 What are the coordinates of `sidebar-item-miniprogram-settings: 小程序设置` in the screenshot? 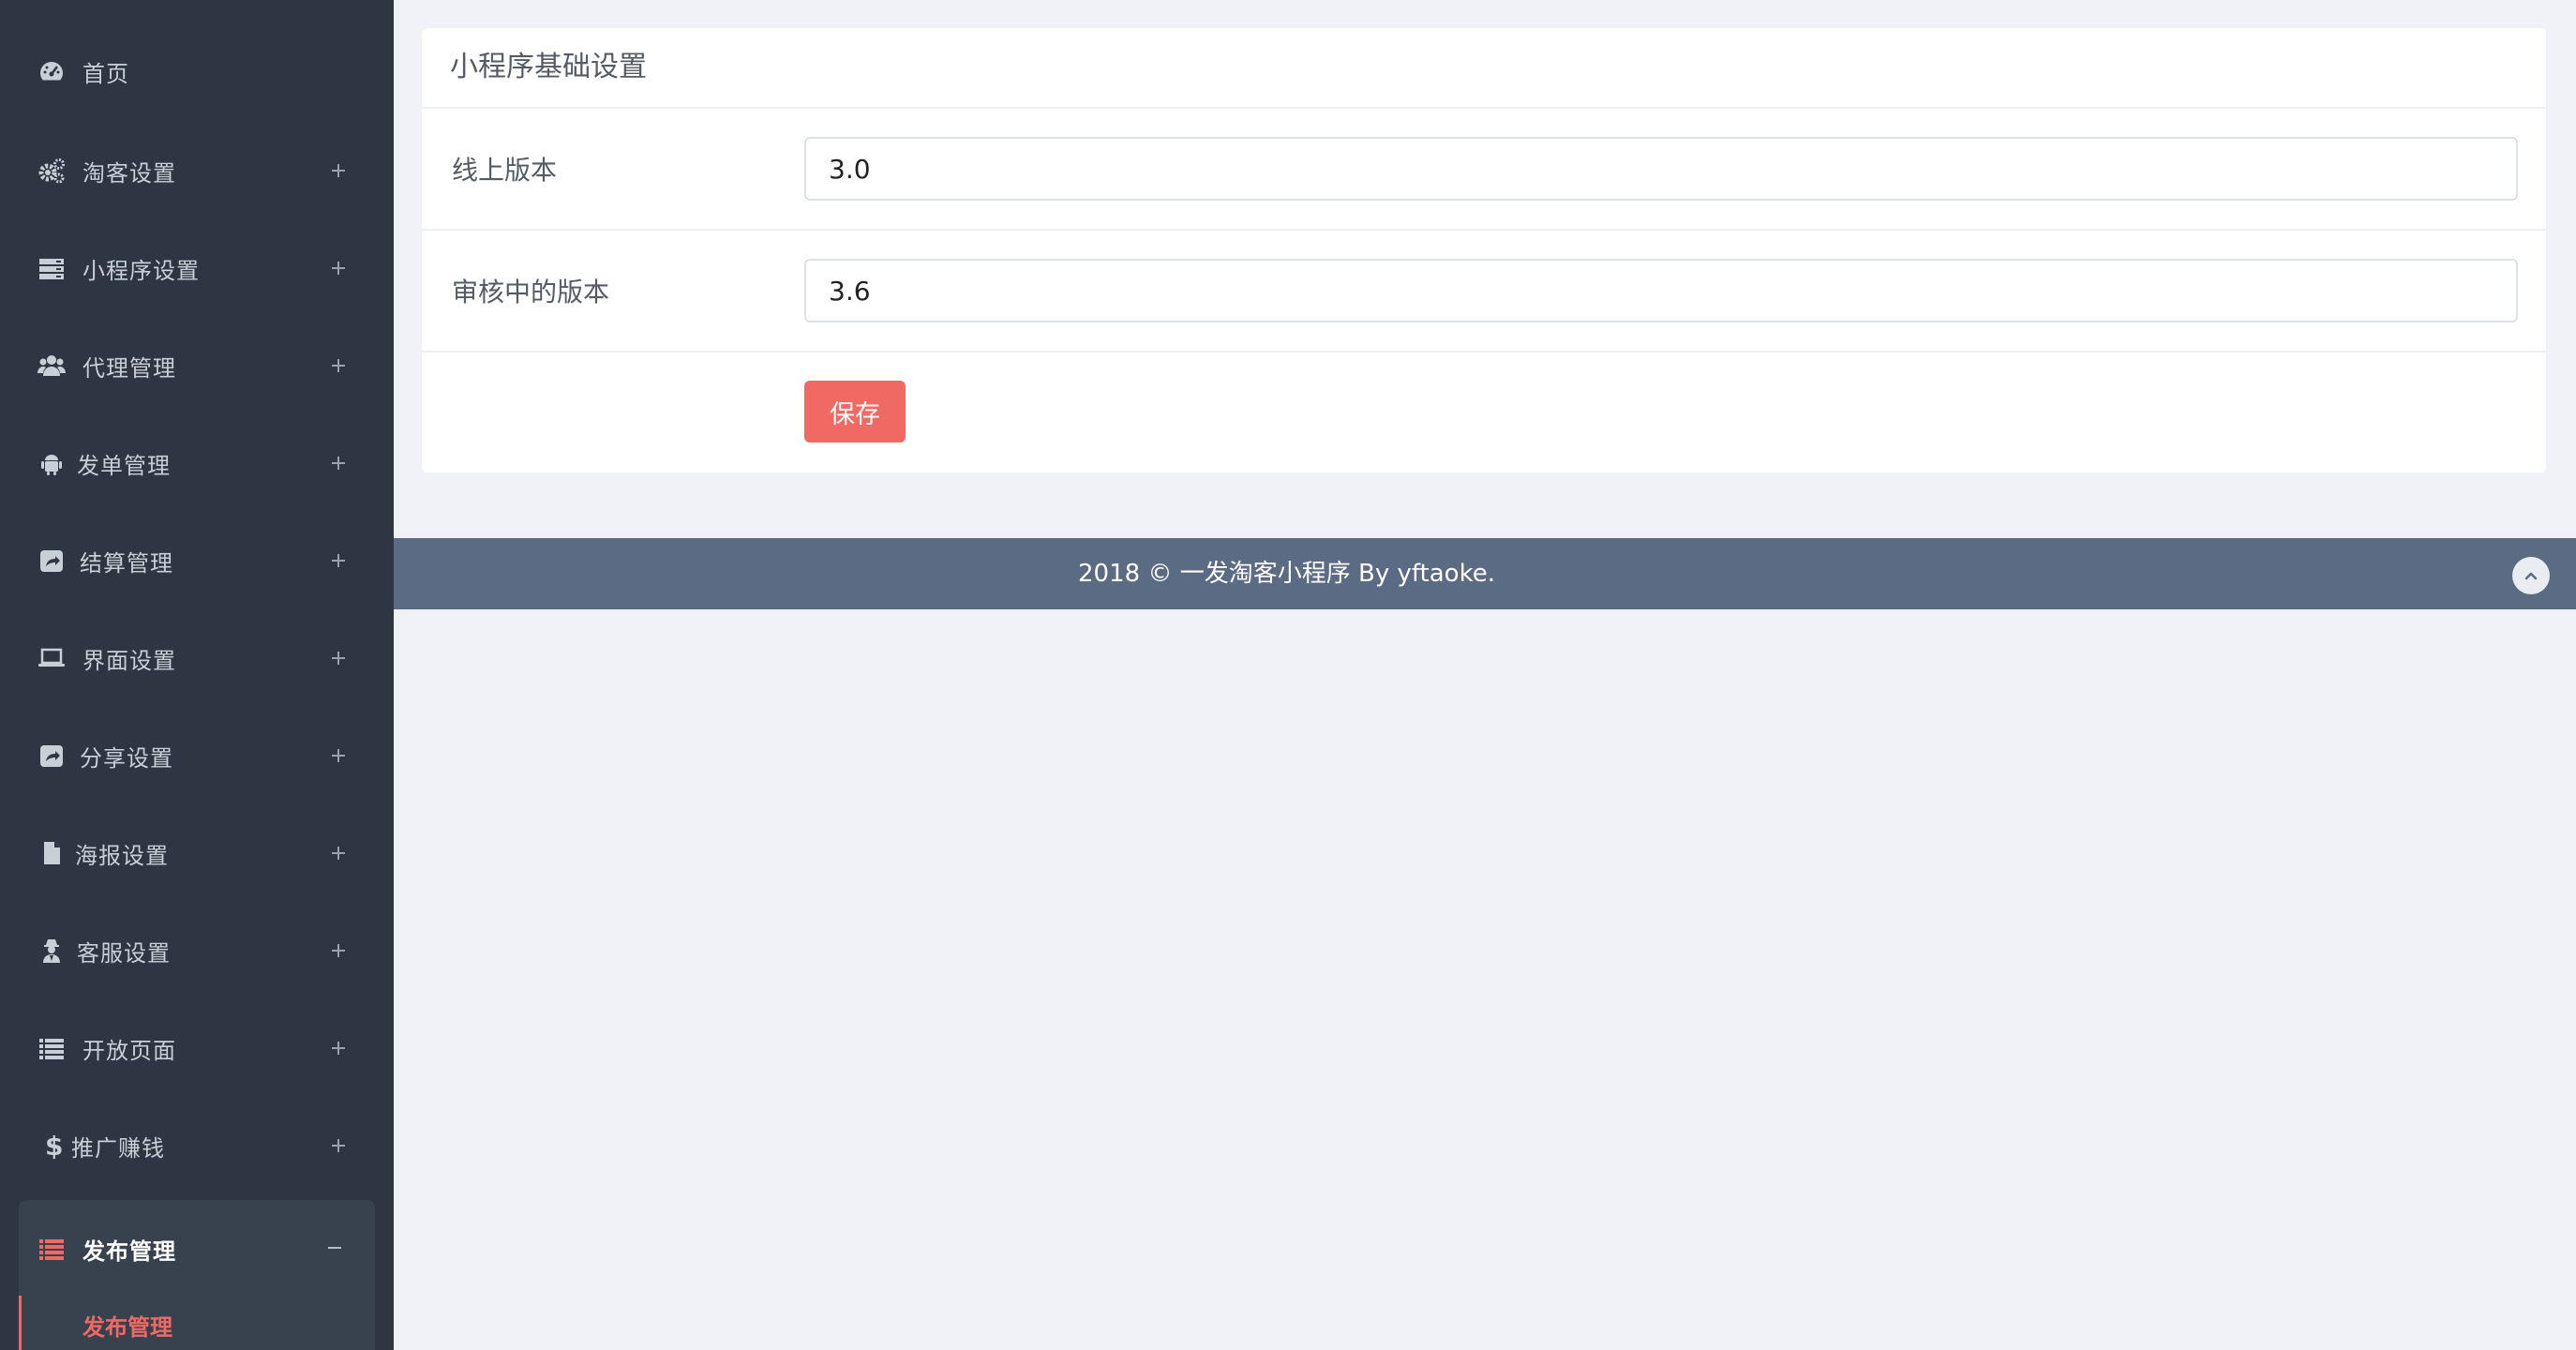 It's located at (197, 268).